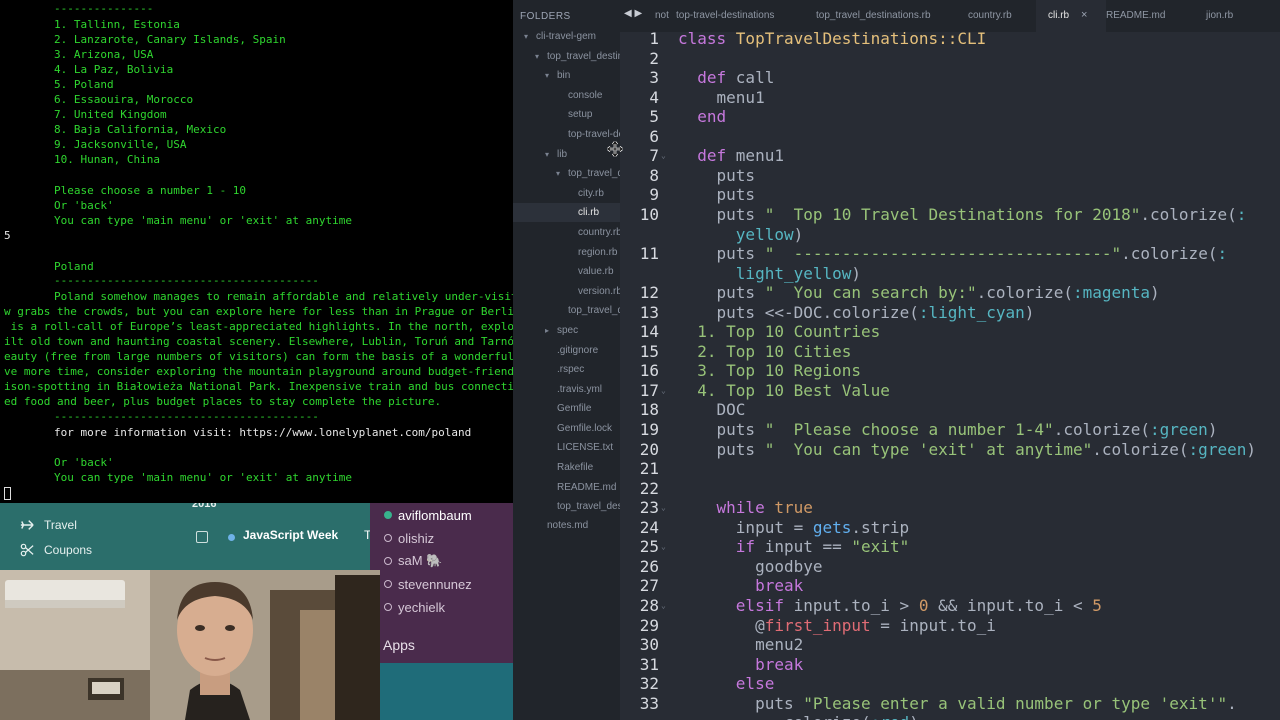 This screenshot has width=1280, height=720. Describe the element at coordinates (597, 252) in the screenshot. I see `tree-file: region.rb` at that location.